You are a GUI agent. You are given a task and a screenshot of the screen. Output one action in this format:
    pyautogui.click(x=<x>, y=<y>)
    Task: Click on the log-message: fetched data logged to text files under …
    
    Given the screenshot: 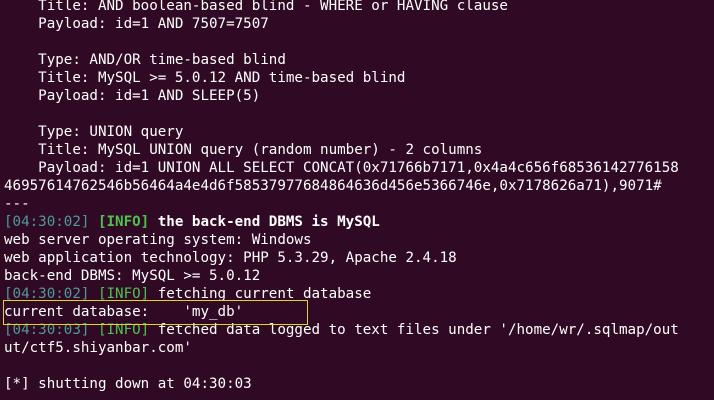 What is the action you would take?
    pyautogui.click(x=418, y=330)
    